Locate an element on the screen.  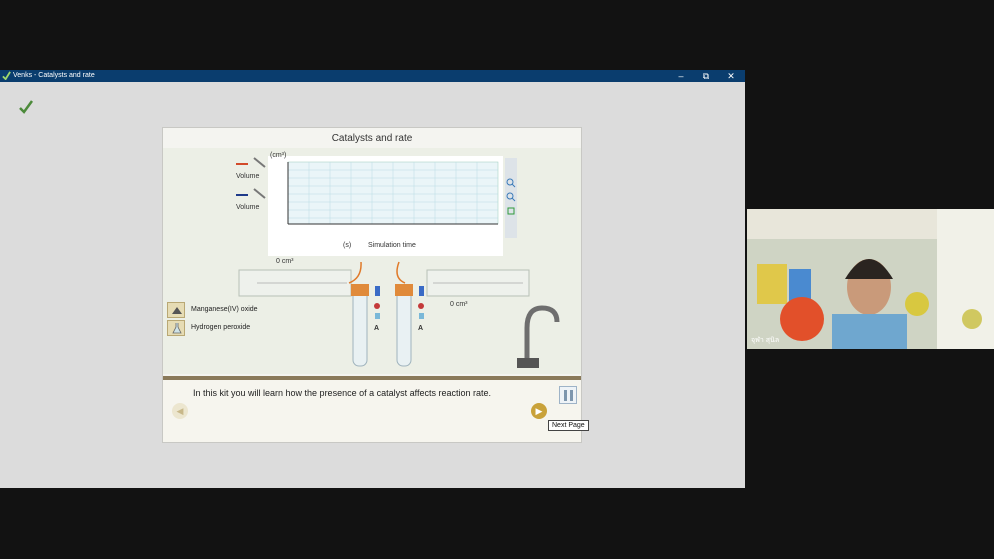
hydrogen-peroxide-label: Hydrogen peroxide is located at coordinates (221, 327).